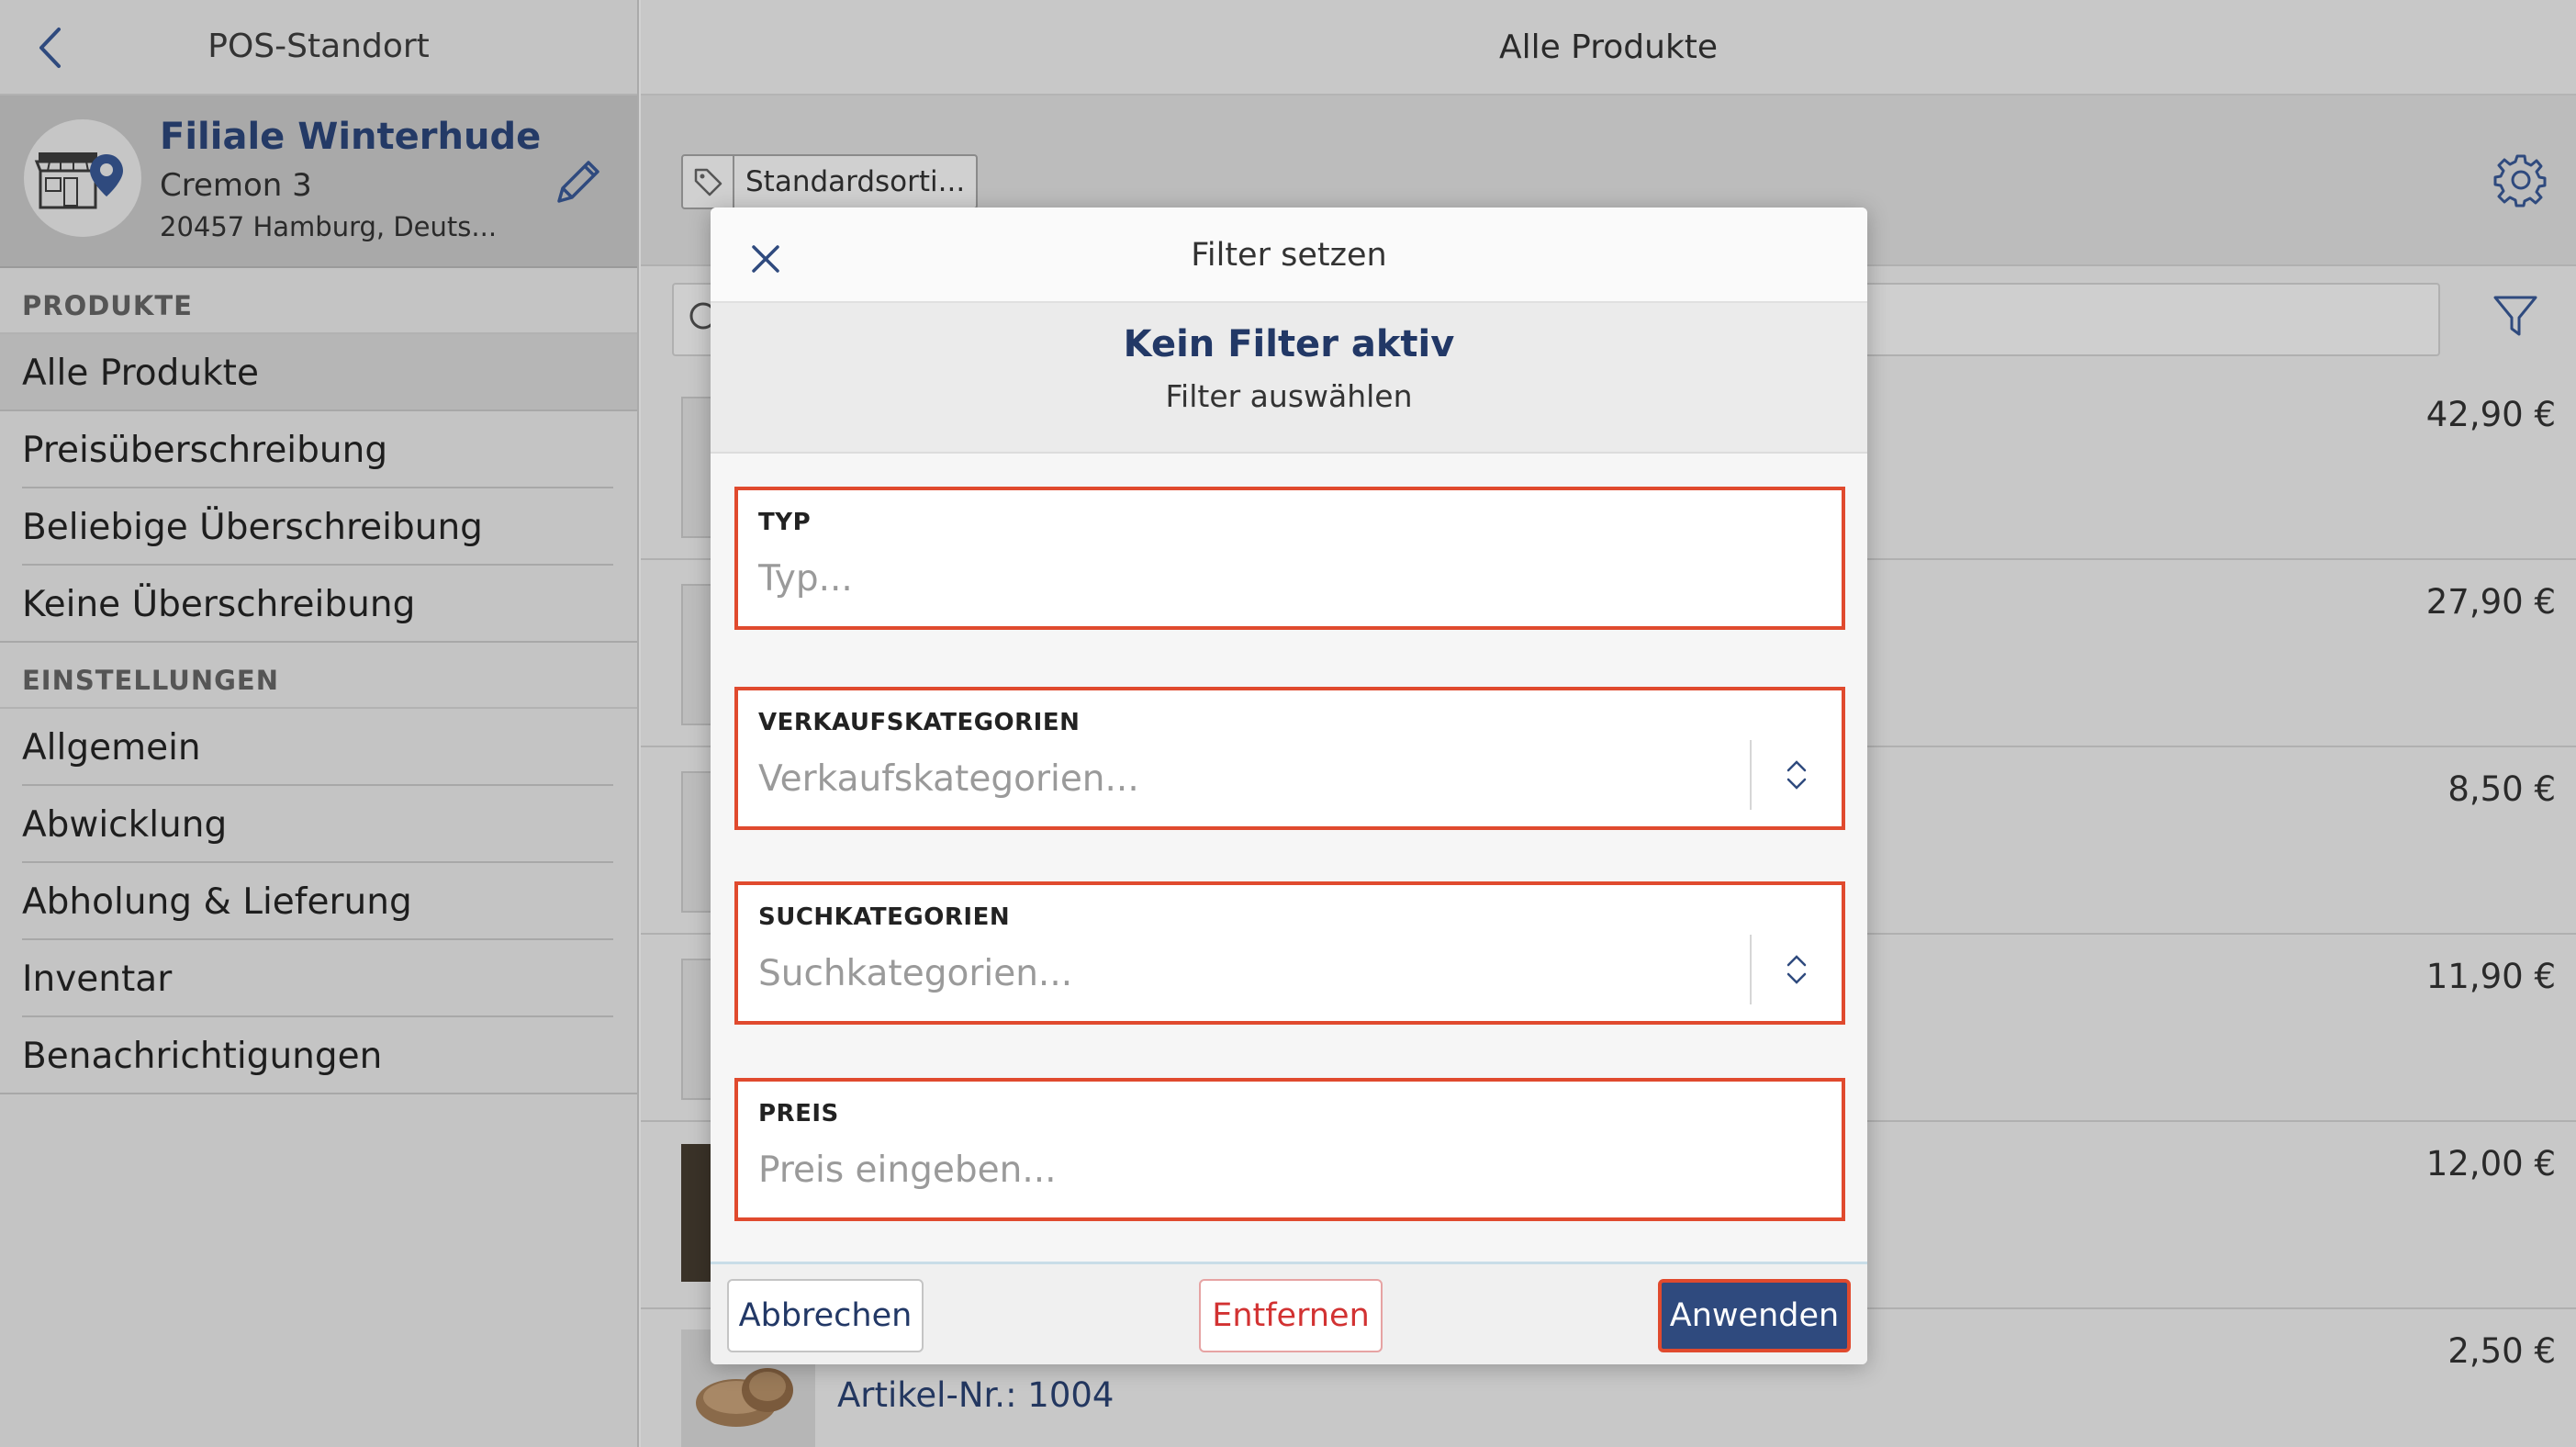 Image resolution: width=2576 pixels, height=1447 pixels. What do you see at coordinates (975, 1395) in the screenshot?
I see `product-article-number: Artikel-Nr.: 1004` at bounding box center [975, 1395].